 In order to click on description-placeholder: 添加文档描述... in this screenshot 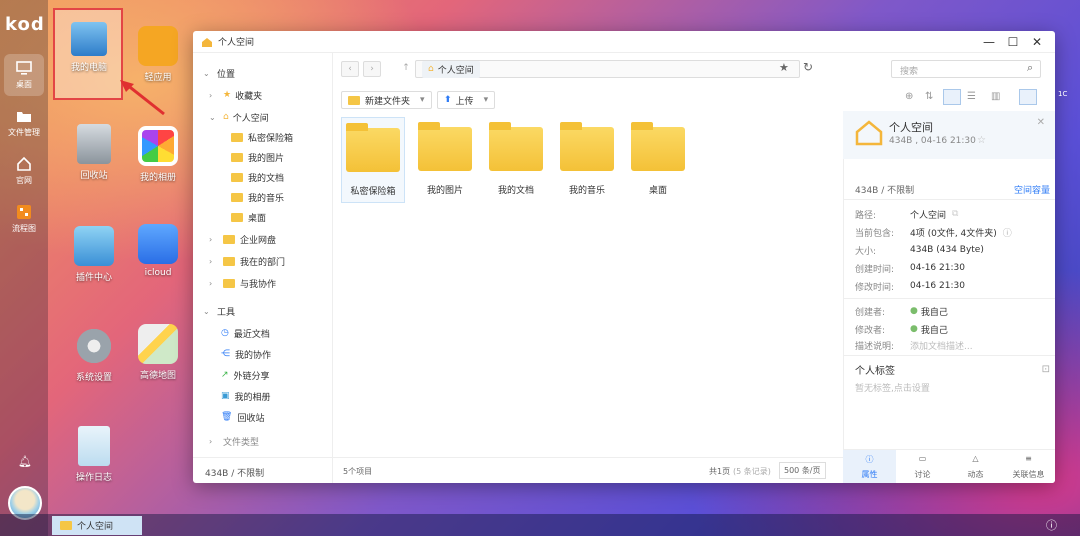, I will do `click(941, 346)`.